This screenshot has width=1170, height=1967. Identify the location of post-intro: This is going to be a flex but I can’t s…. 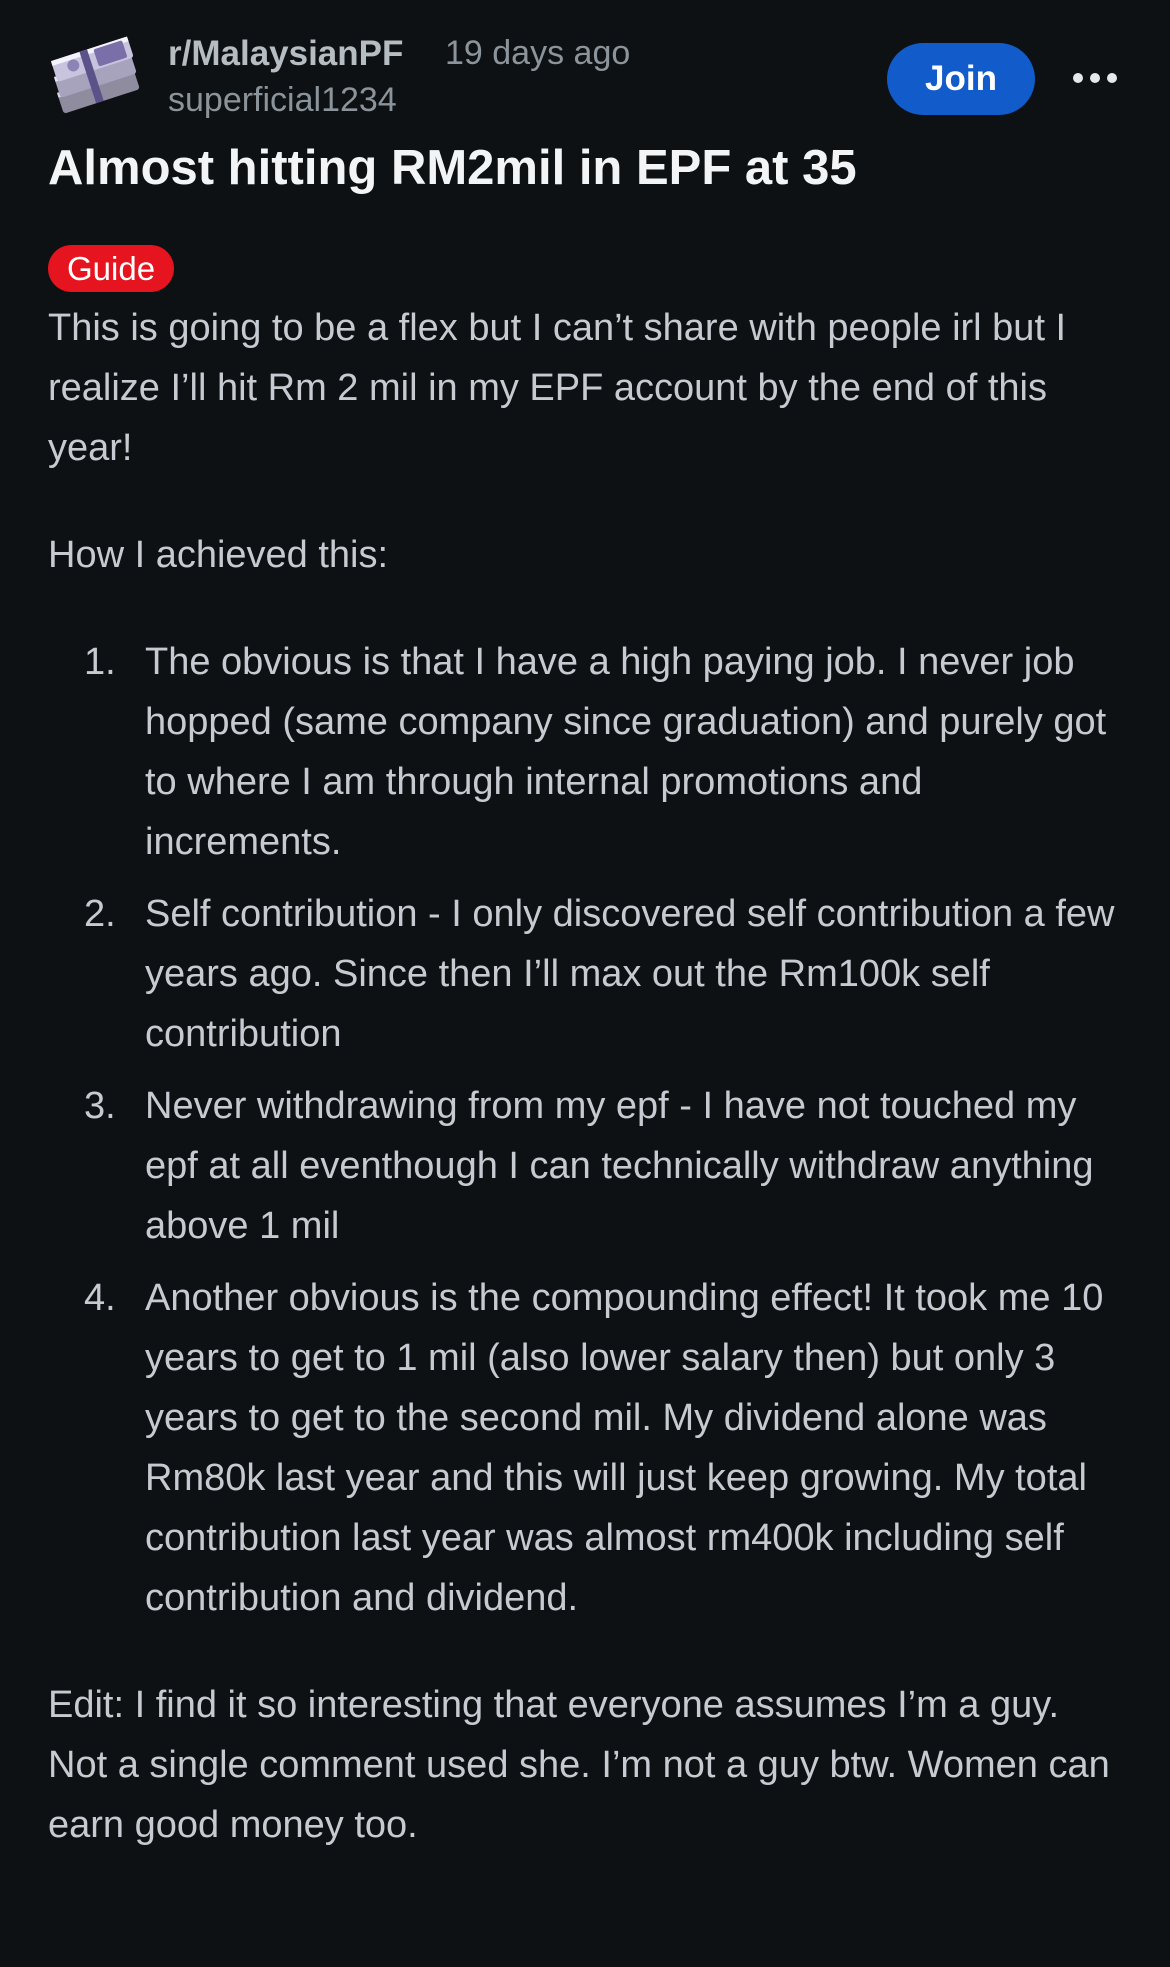
(557, 388).